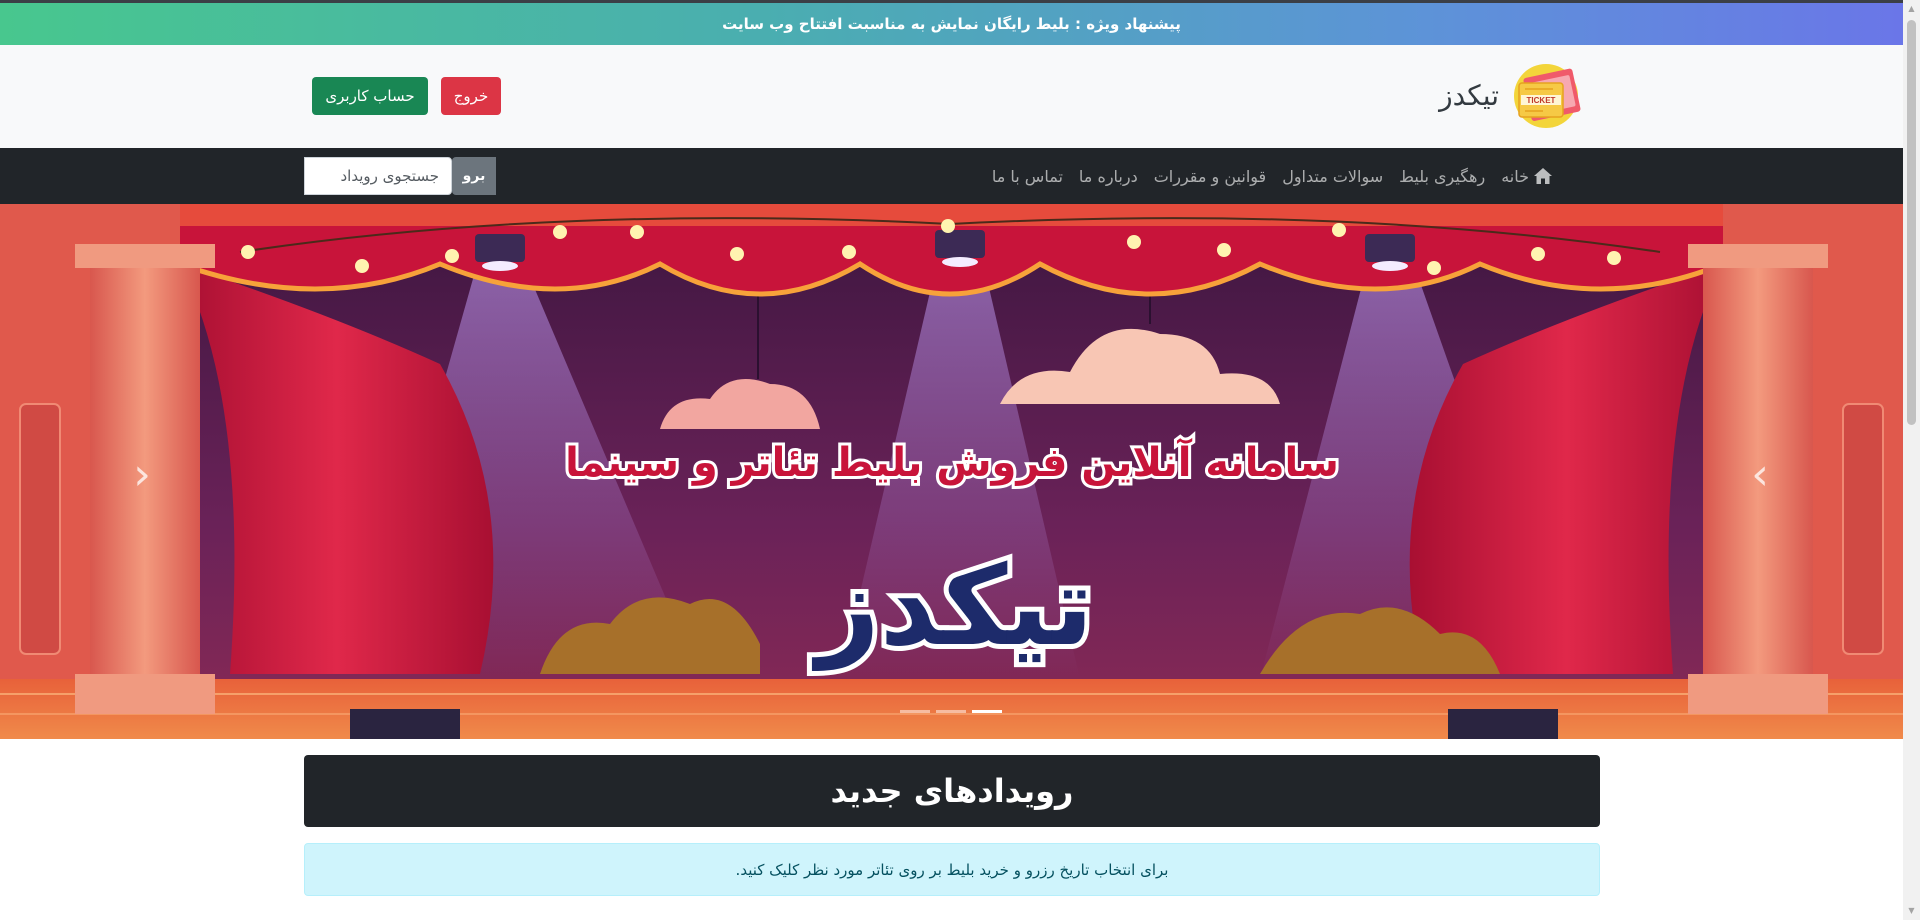 The image size is (1920, 920). I want to click on vertical-scrollbar: ▲ ▼, so click(1911, 460).